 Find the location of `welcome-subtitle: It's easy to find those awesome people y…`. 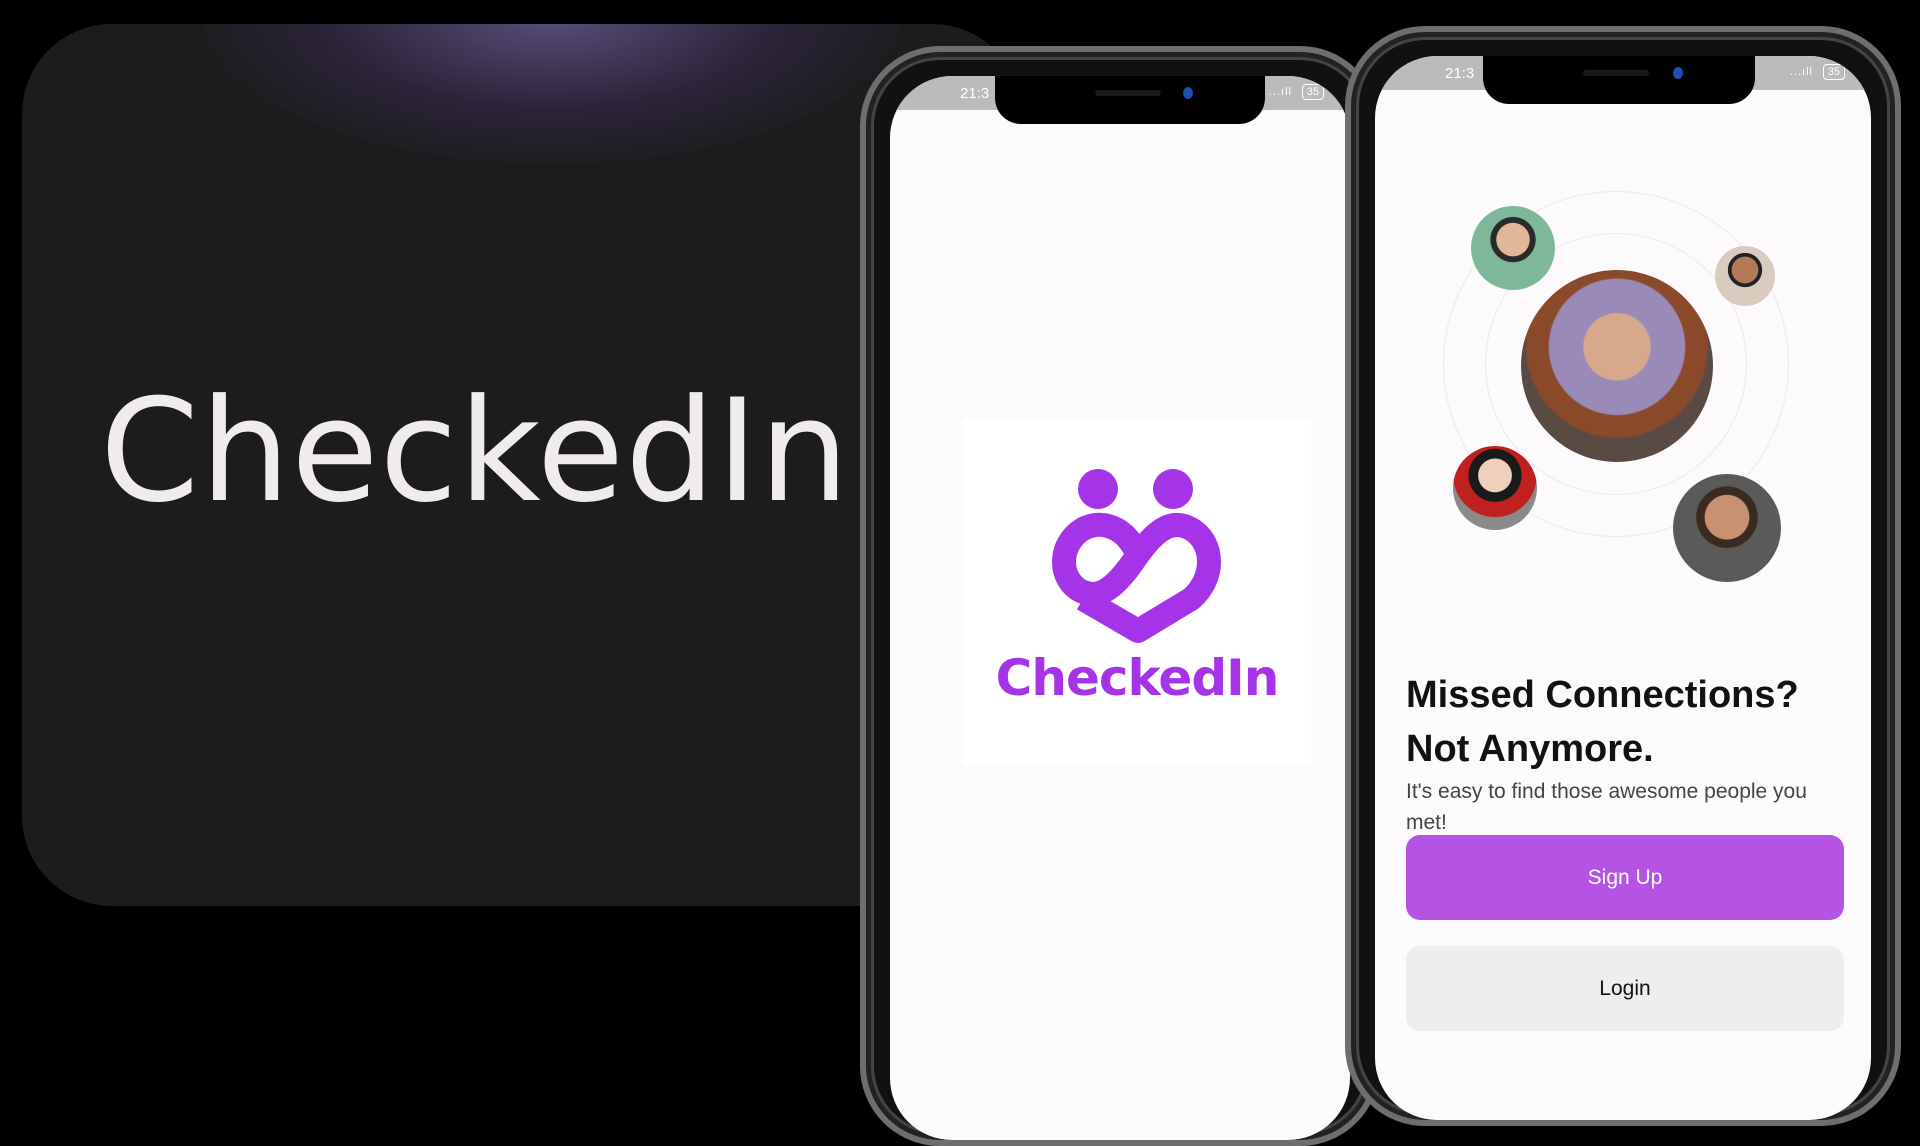

welcome-subtitle: It's easy to find those awesome people y… is located at coordinates (1606, 807).